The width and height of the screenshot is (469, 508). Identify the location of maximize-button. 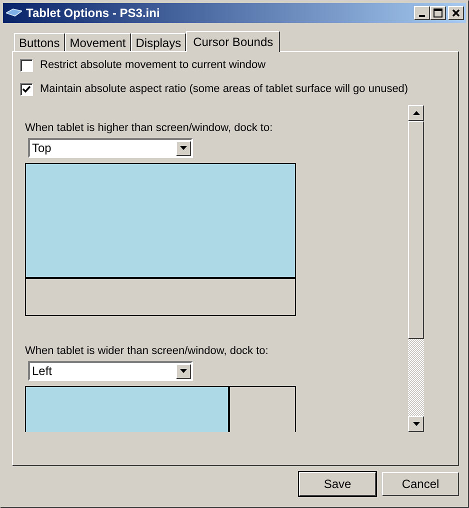
(438, 13).